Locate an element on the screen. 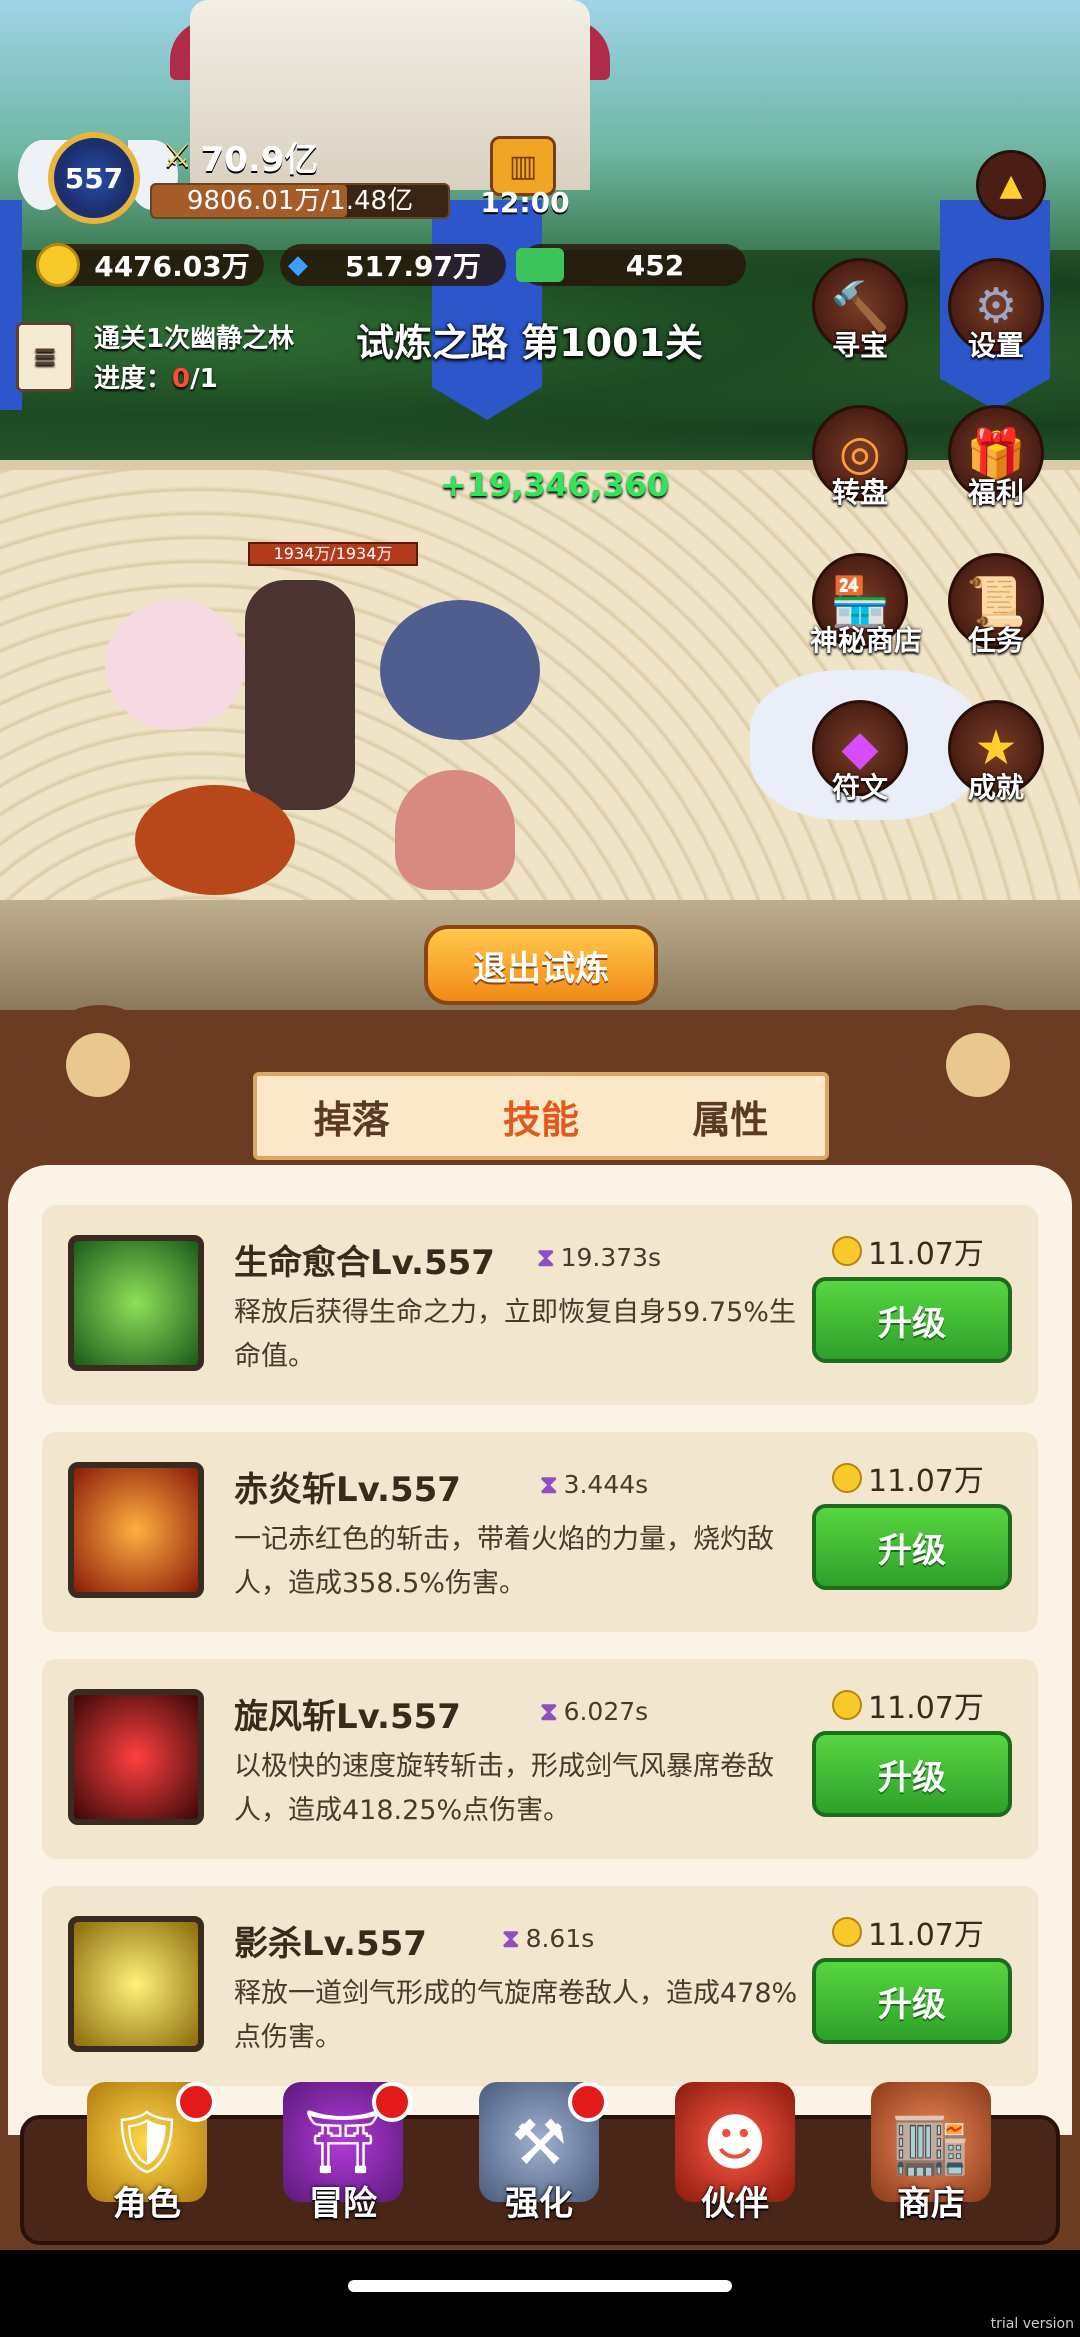 The image size is (1080, 2337). exit-trial-button: 退出试炼 is located at coordinates (541, 965).